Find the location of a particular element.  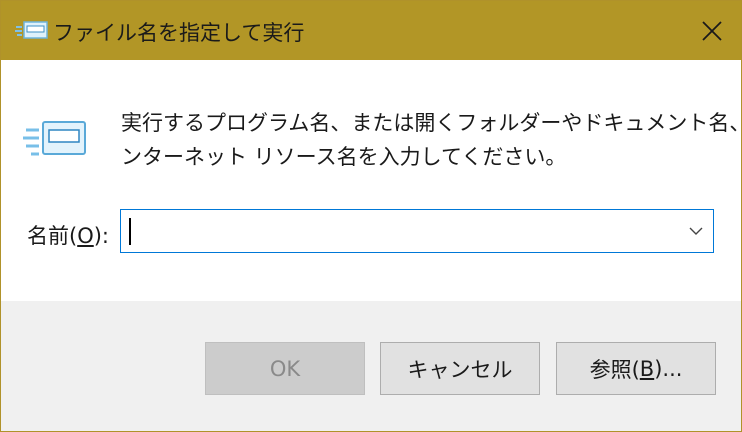

close-icon is located at coordinates (712, 30).